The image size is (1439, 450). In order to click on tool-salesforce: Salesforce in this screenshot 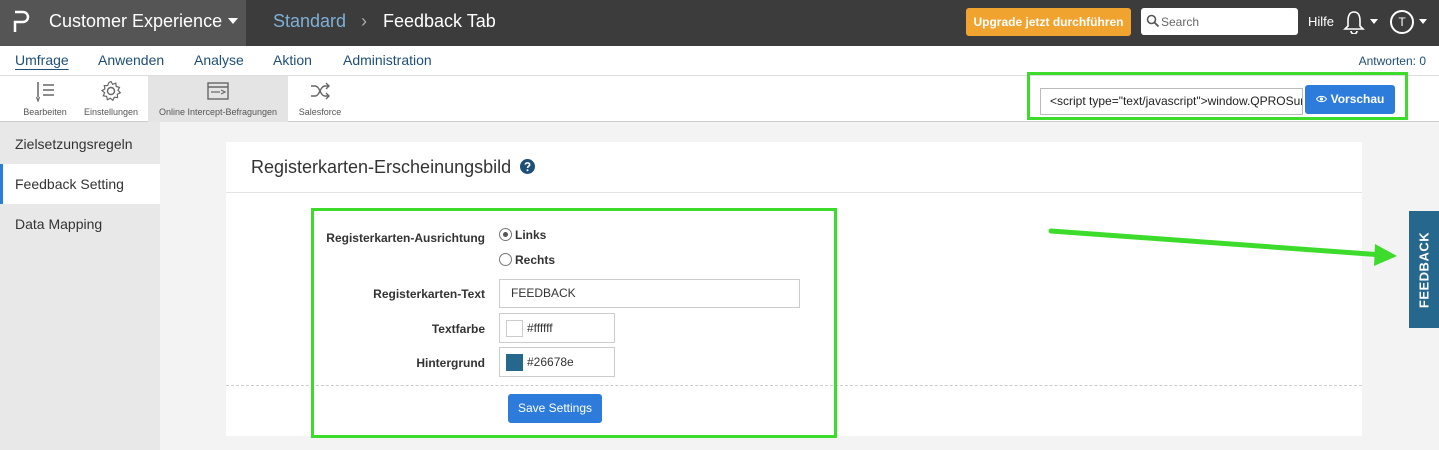, I will do `click(320, 99)`.